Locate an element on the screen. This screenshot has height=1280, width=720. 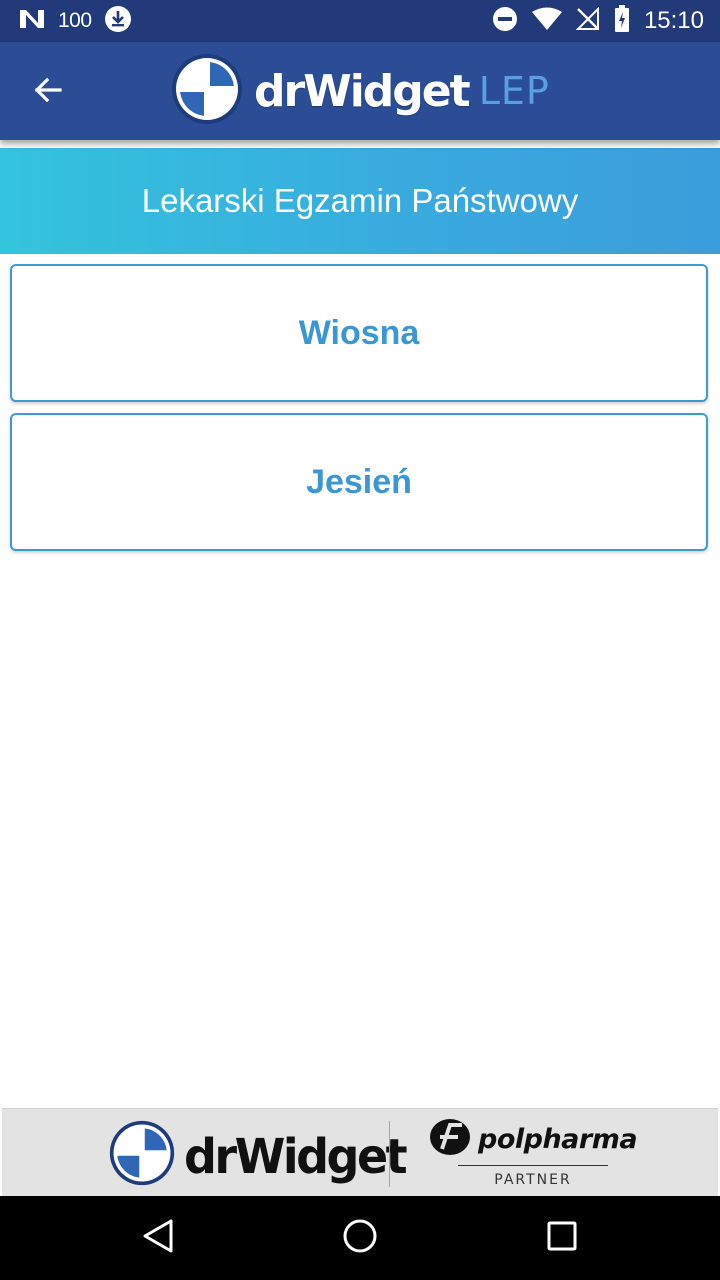
app-bar: drWidget LEP is located at coordinates (360, 91).